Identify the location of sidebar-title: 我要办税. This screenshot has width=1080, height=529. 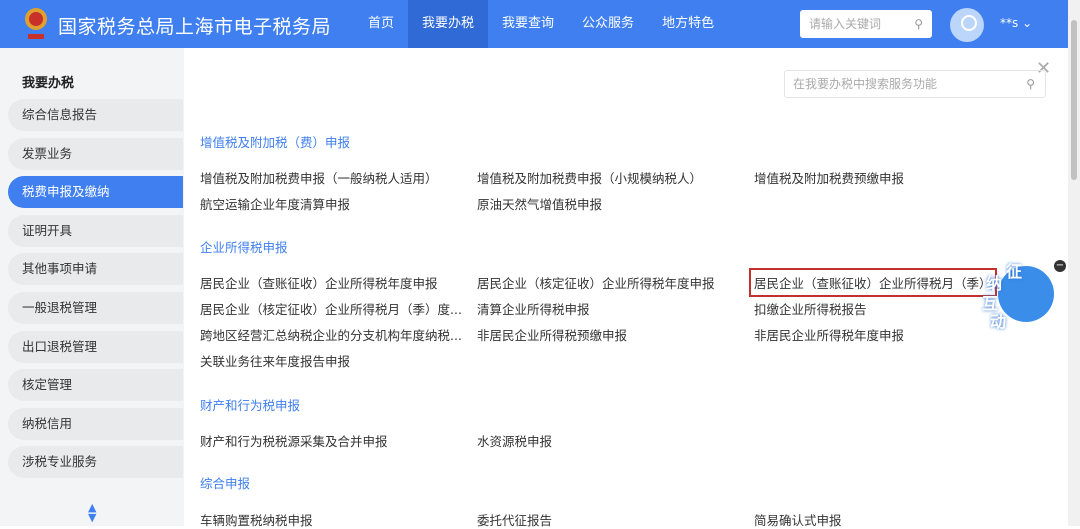
(48, 83).